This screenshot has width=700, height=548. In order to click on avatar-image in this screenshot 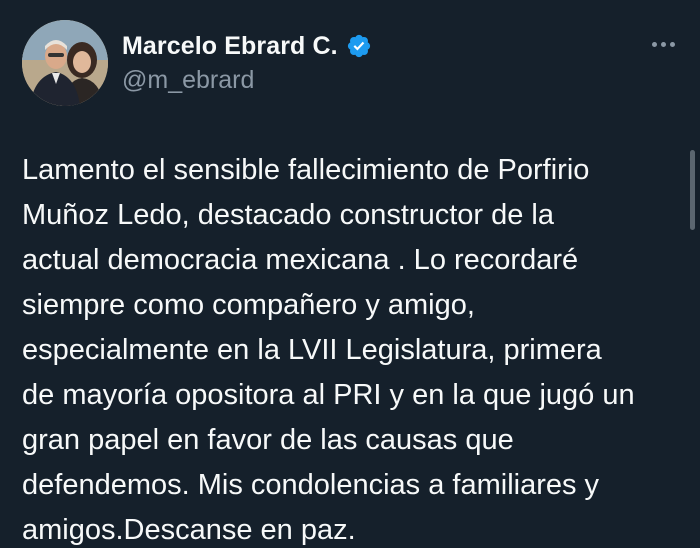, I will do `click(65, 63)`.